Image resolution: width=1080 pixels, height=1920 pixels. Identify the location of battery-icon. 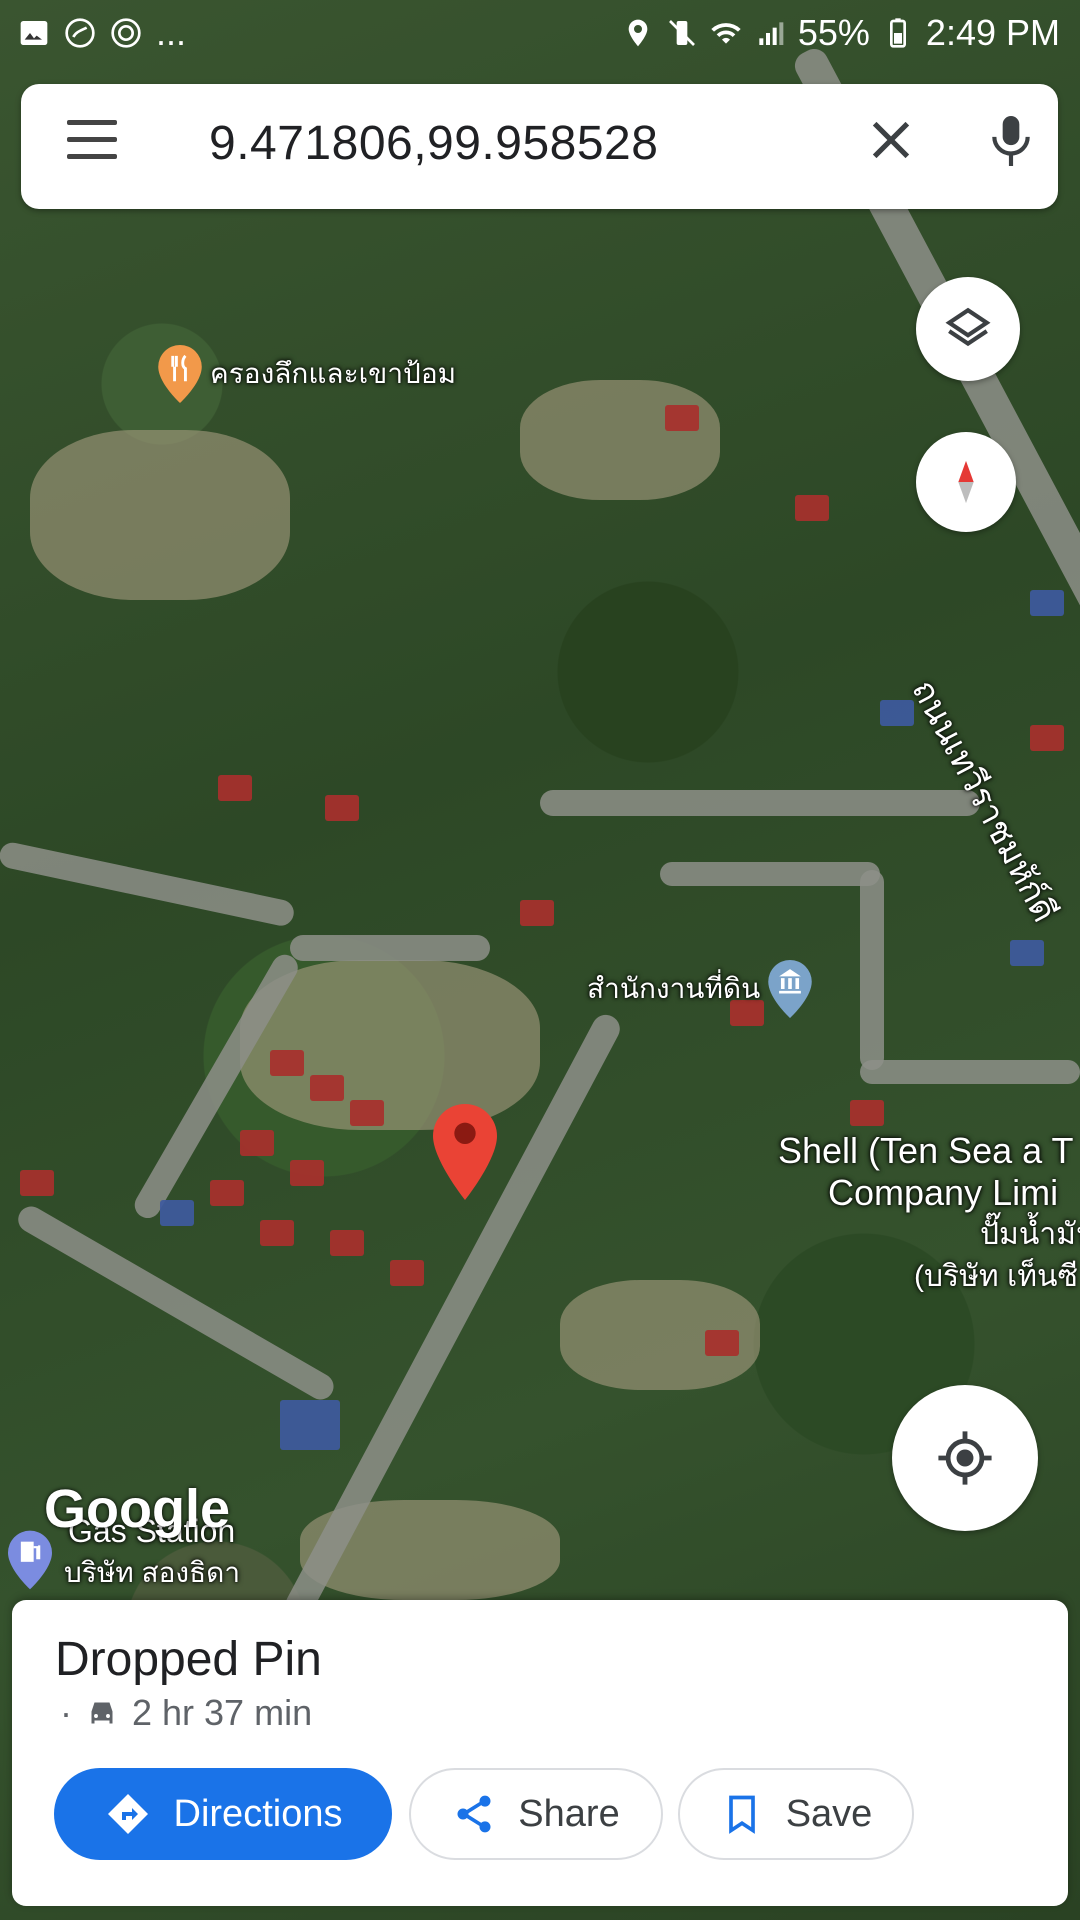
(897, 33).